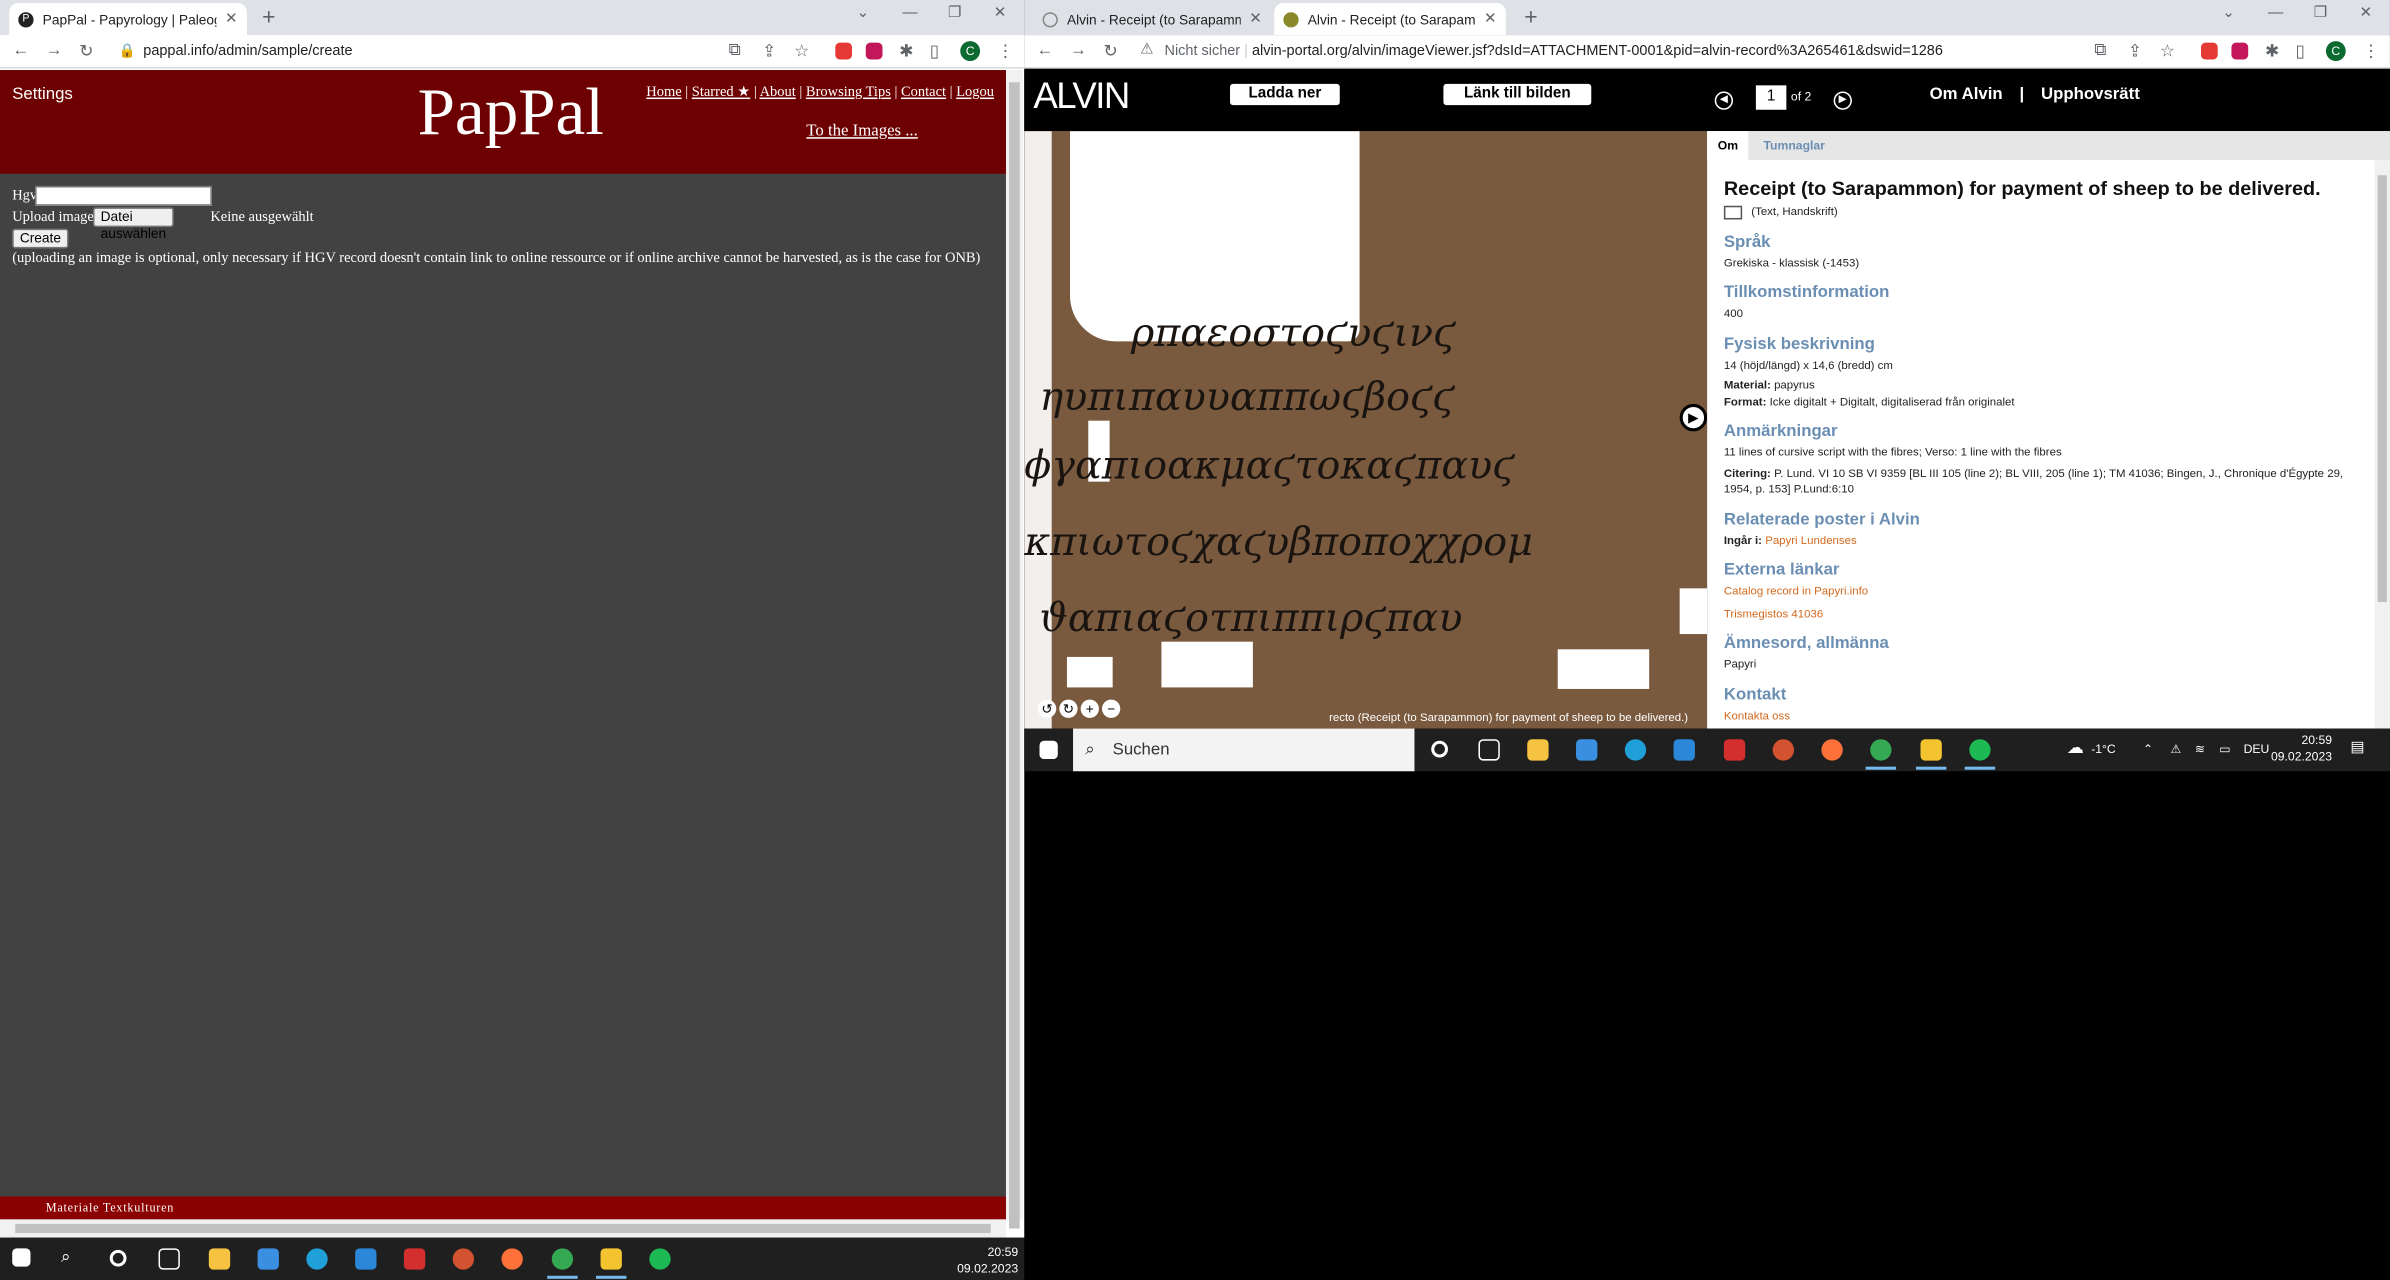 The image size is (2390, 1280). Describe the element at coordinates (1044, 50) in the screenshot. I see `back-icon: ←` at that location.